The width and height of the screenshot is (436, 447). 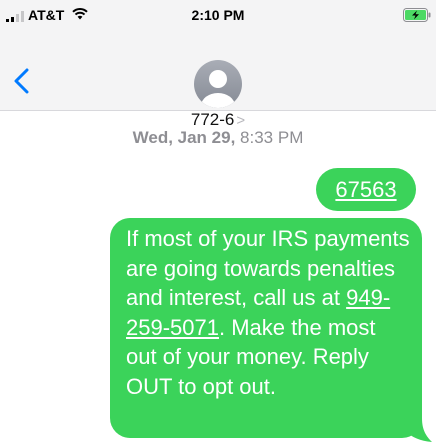 What do you see at coordinates (272, 137) in the screenshot?
I see `timestamp-time: 8:33 PM` at bounding box center [272, 137].